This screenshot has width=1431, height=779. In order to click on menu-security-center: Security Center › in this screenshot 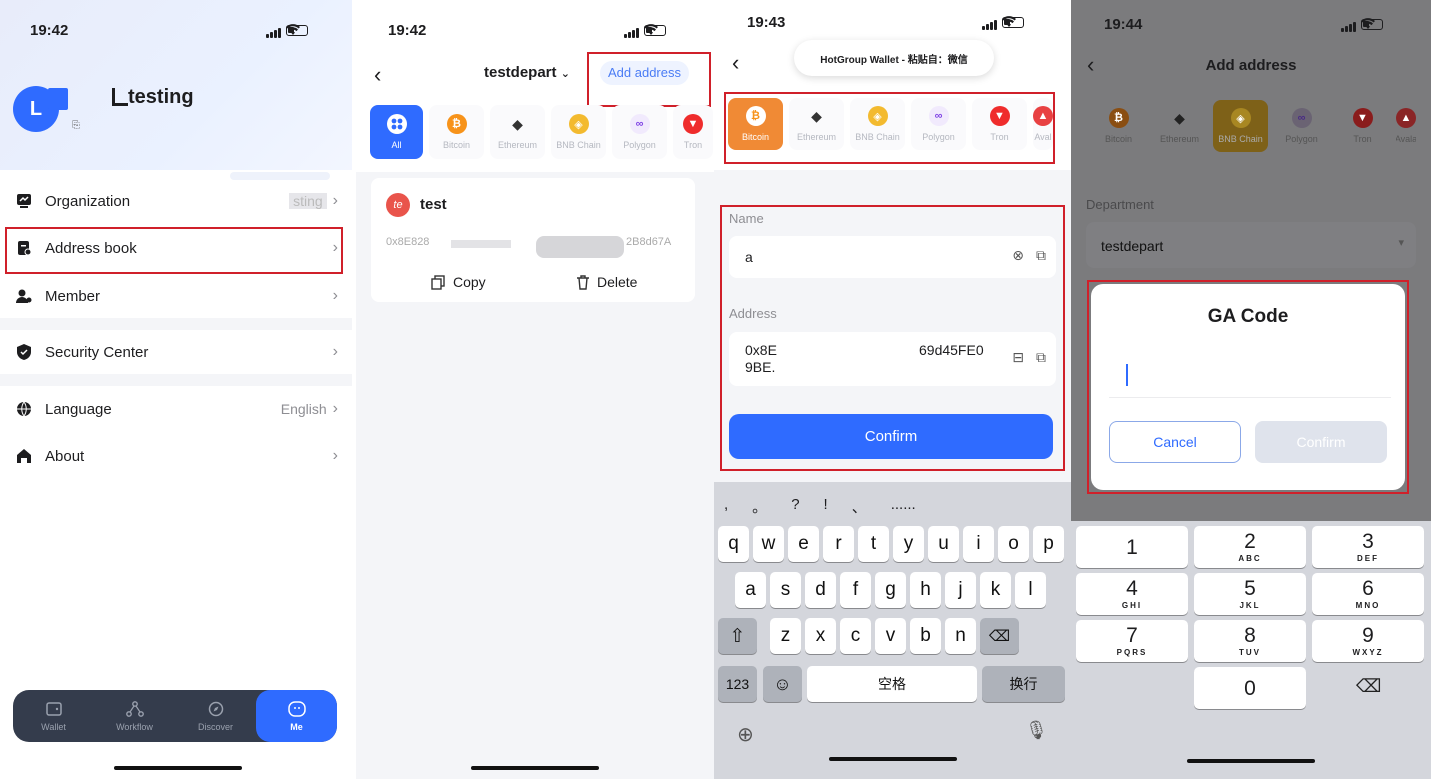, I will do `click(176, 352)`.